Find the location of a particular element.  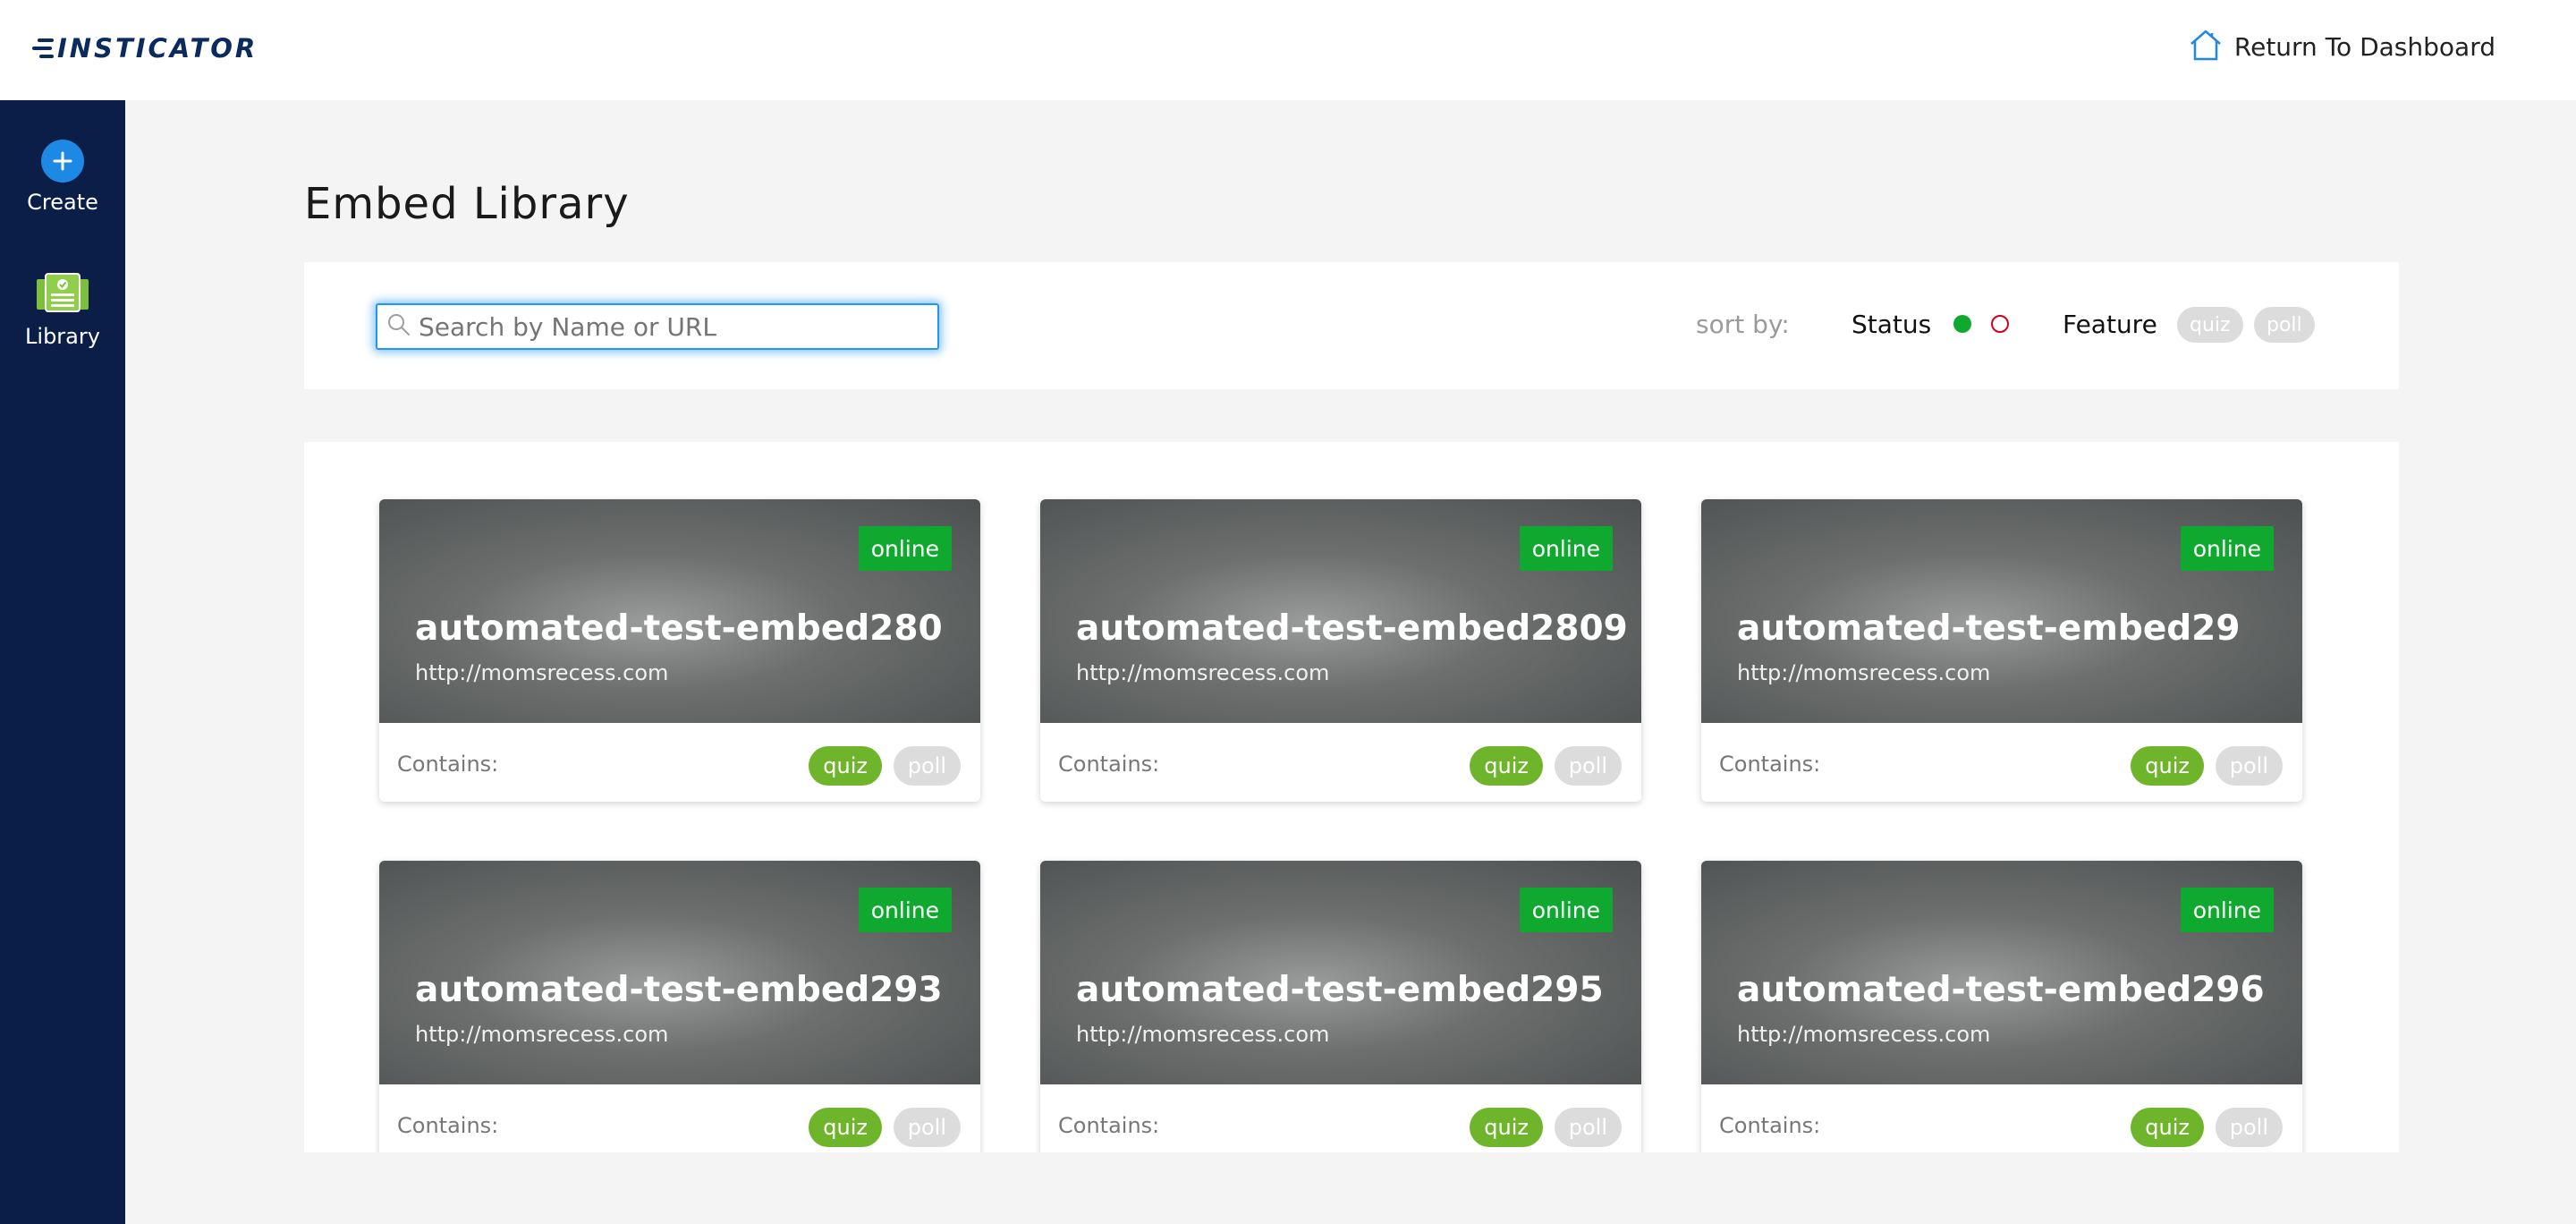

embed-name: automated-test-embed29 is located at coordinates (1989, 628).